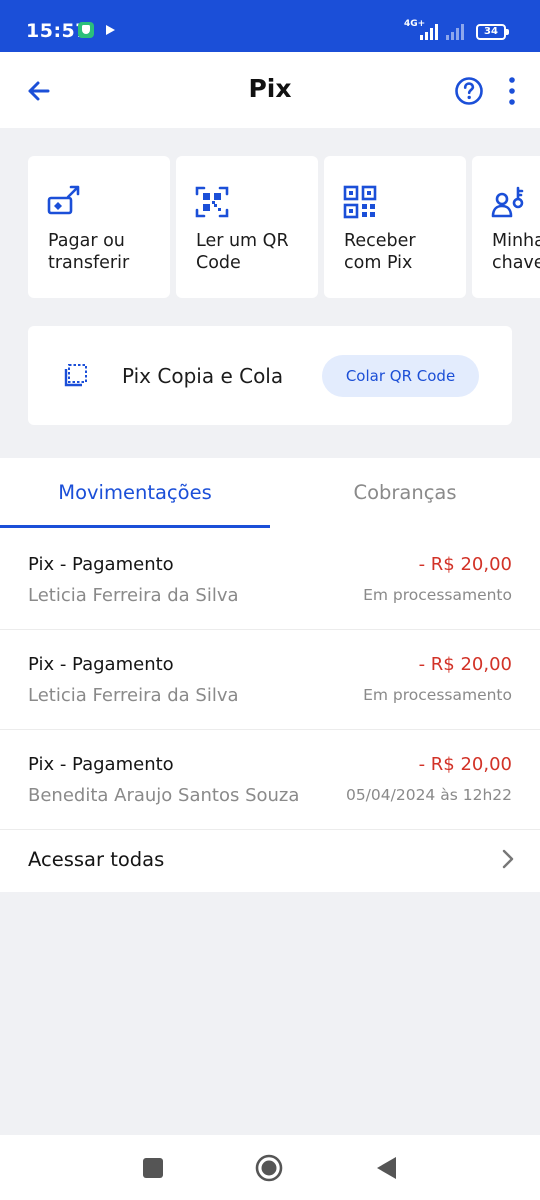 The width and height of the screenshot is (540, 1200). I want to click on action-receive-pix: Receber com Pix, so click(395, 227).